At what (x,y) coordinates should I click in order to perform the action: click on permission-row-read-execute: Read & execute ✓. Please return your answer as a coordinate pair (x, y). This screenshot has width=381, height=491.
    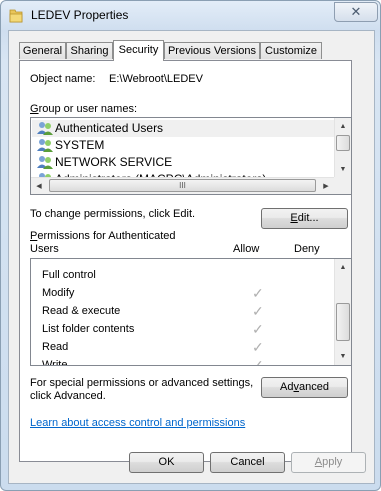
    Looking at the image, I should click on (153, 311).